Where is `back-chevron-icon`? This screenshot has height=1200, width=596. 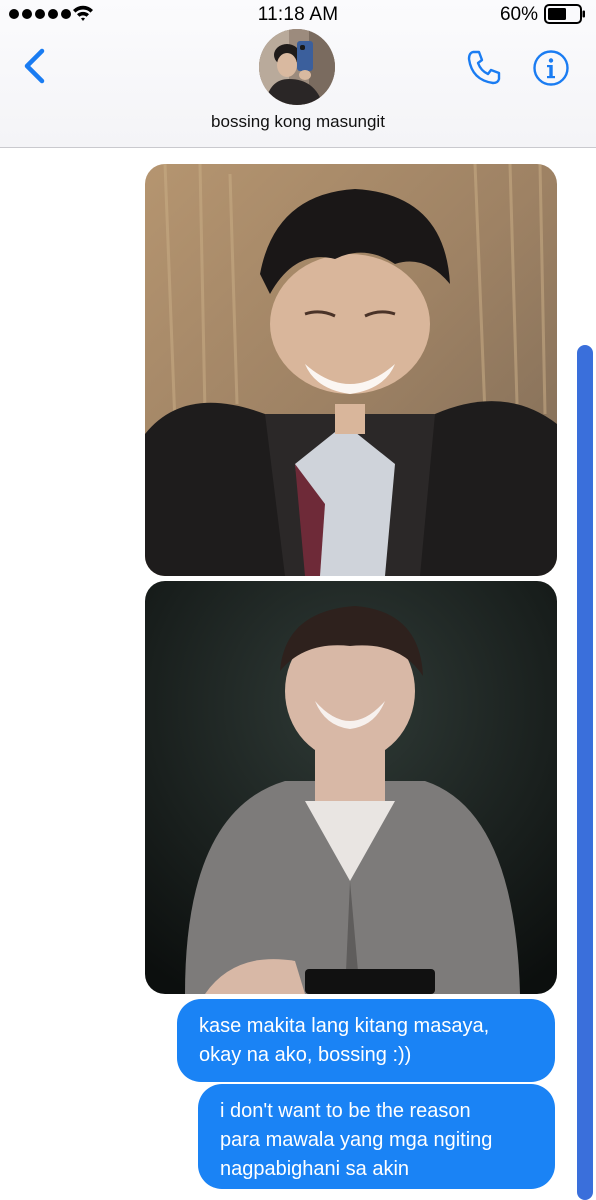
back-chevron-icon is located at coordinates (35, 66).